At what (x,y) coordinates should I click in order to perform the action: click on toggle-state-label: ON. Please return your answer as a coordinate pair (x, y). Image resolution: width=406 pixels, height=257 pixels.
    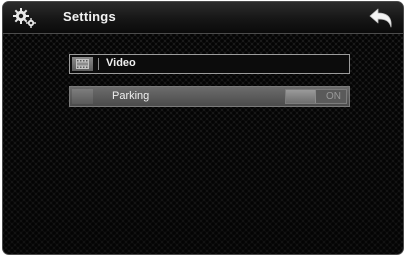
    Looking at the image, I should click on (333, 96).